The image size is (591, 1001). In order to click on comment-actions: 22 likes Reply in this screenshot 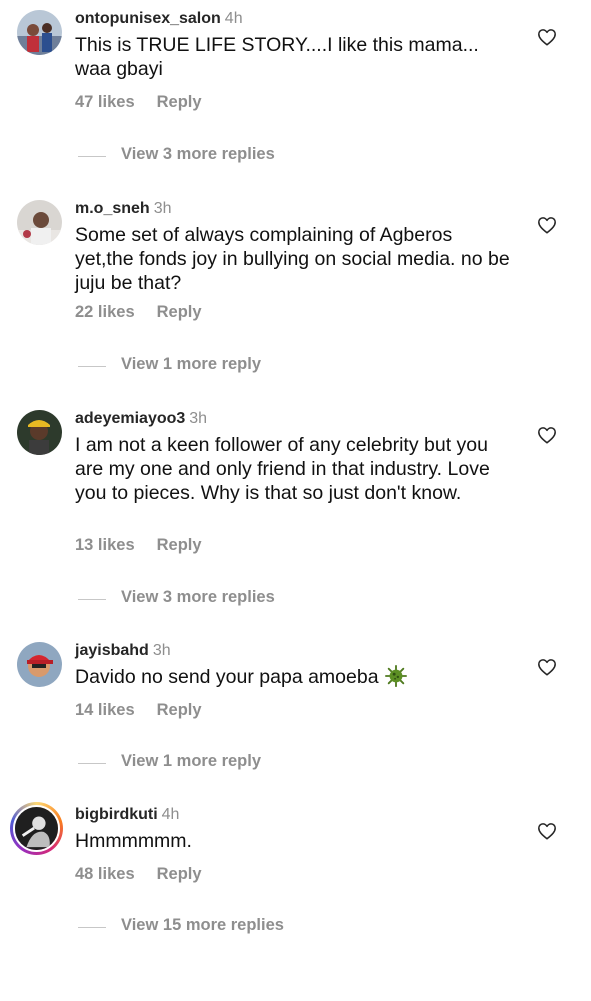, I will do `click(149, 312)`.